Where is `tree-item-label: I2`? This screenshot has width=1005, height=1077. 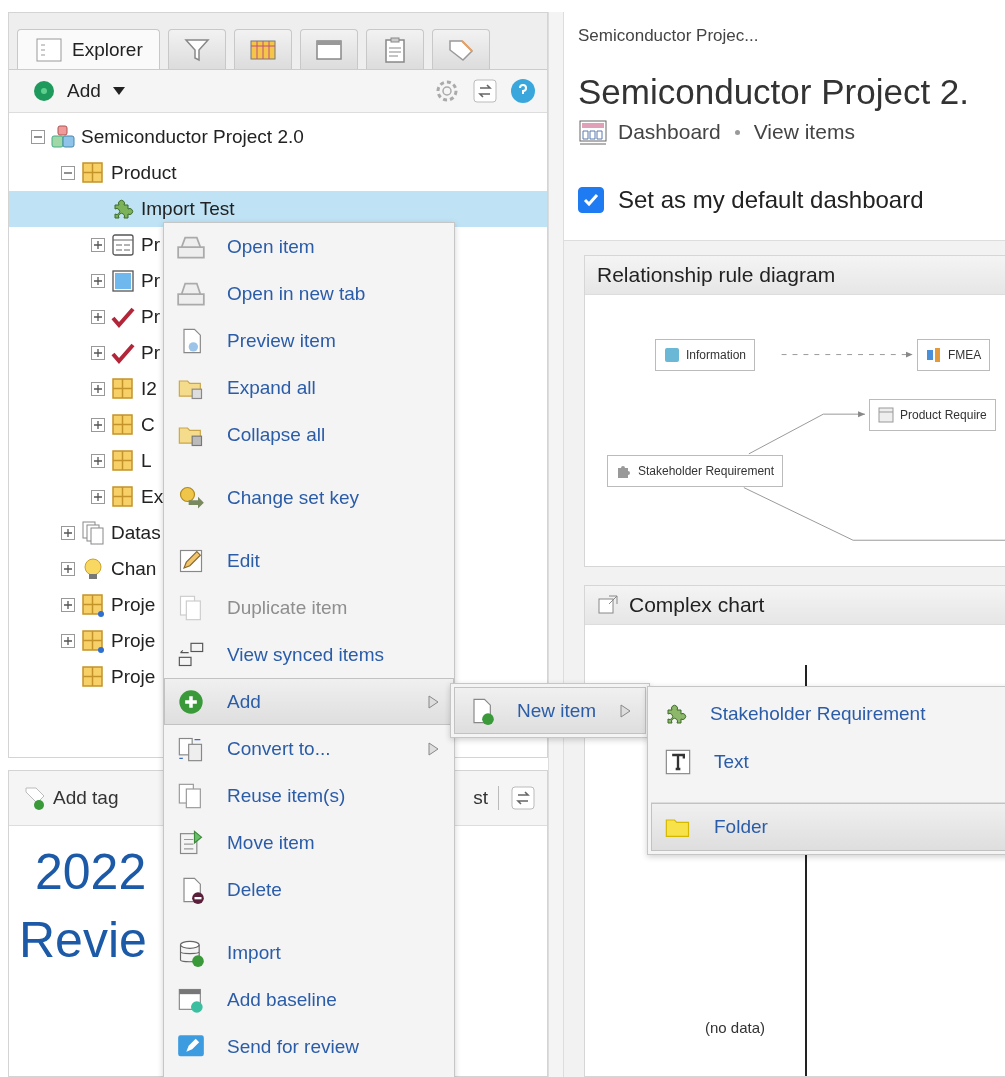
tree-item-label: I2 is located at coordinates (149, 389).